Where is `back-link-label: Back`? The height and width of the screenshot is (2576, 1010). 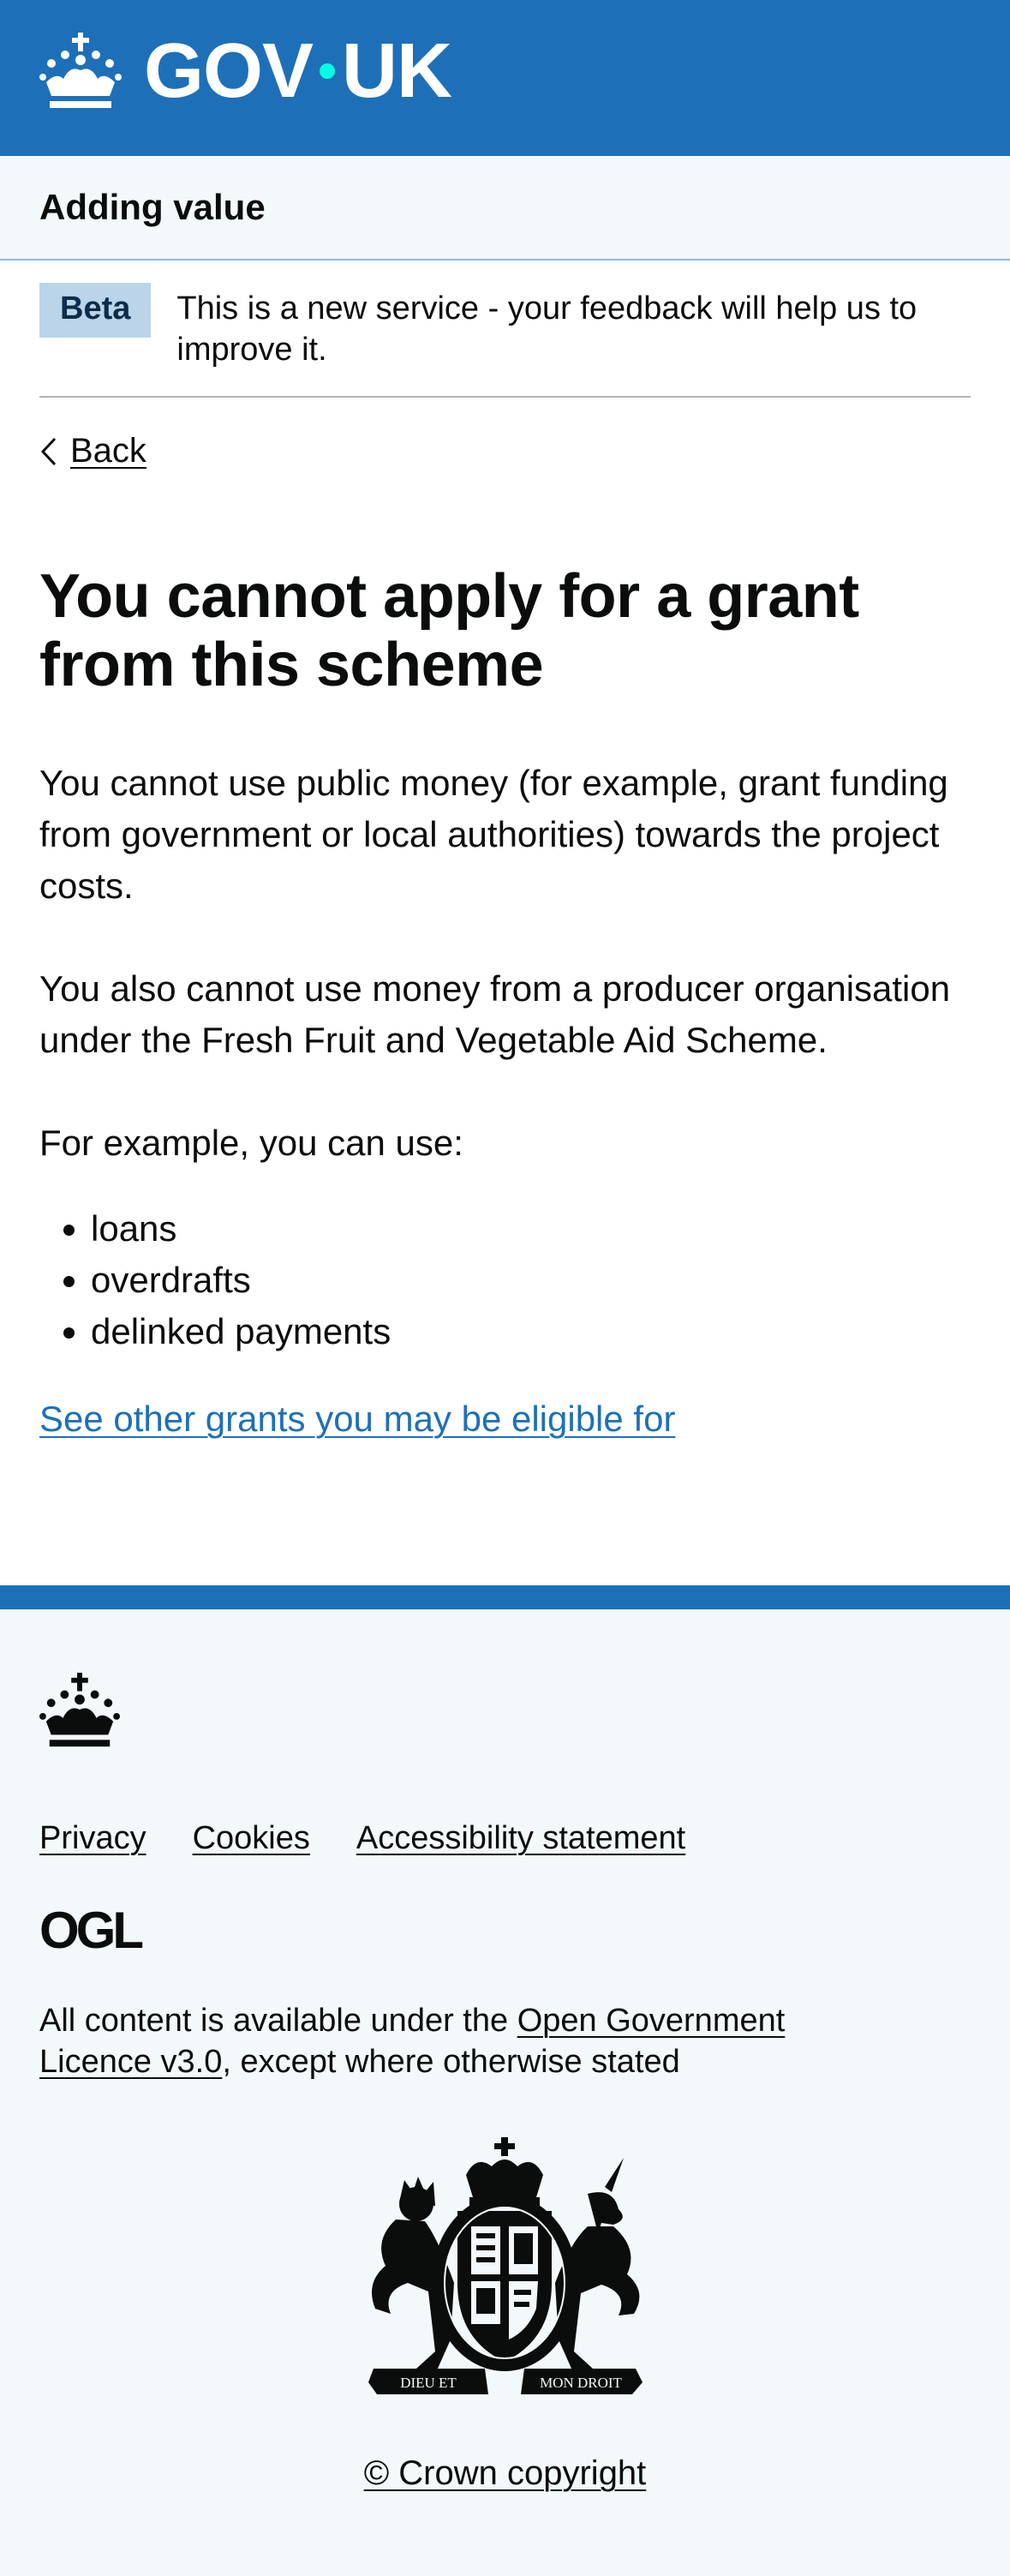 back-link-label: Back is located at coordinates (108, 451).